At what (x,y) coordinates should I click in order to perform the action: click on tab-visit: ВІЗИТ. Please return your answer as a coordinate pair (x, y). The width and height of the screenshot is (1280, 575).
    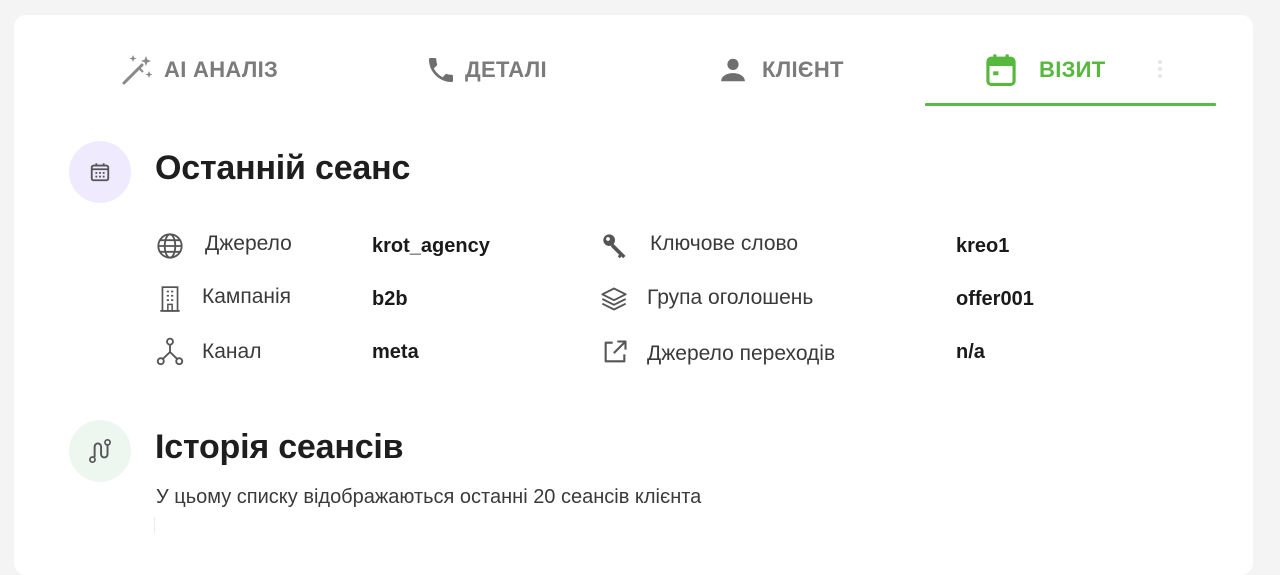
    Looking at the image, I should click on (1045, 70).